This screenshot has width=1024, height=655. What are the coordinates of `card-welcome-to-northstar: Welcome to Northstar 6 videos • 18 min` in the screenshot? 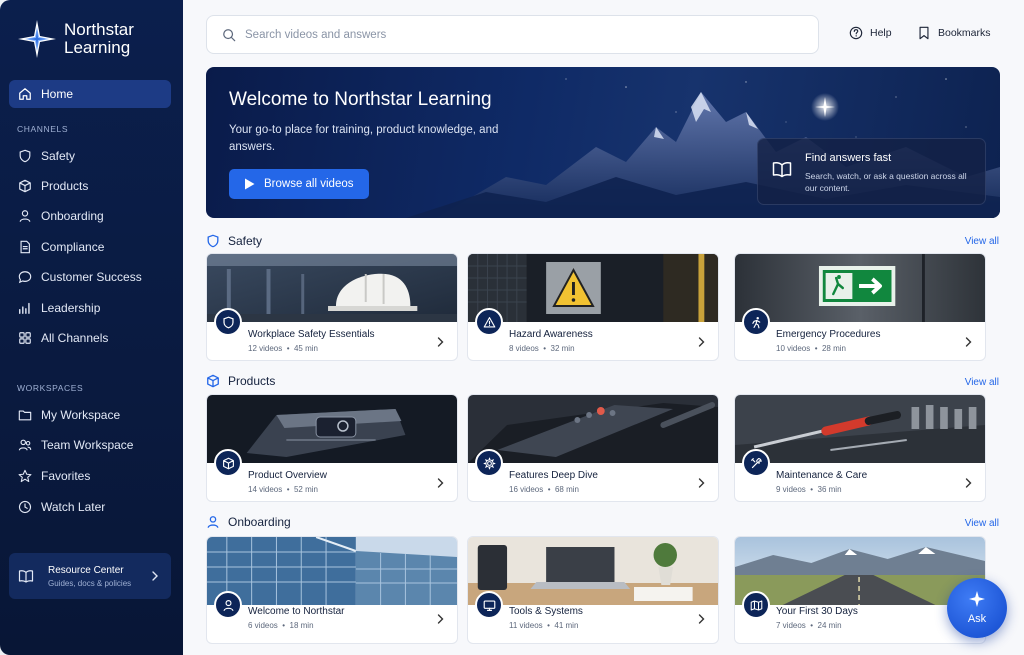 It's located at (332, 590).